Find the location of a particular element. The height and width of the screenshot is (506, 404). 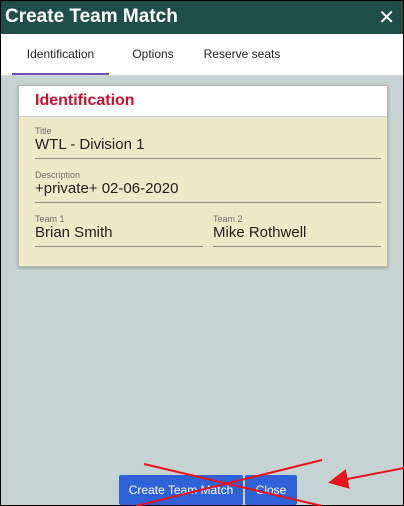

team2-label: Team 2 is located at coordinates (228, 219).